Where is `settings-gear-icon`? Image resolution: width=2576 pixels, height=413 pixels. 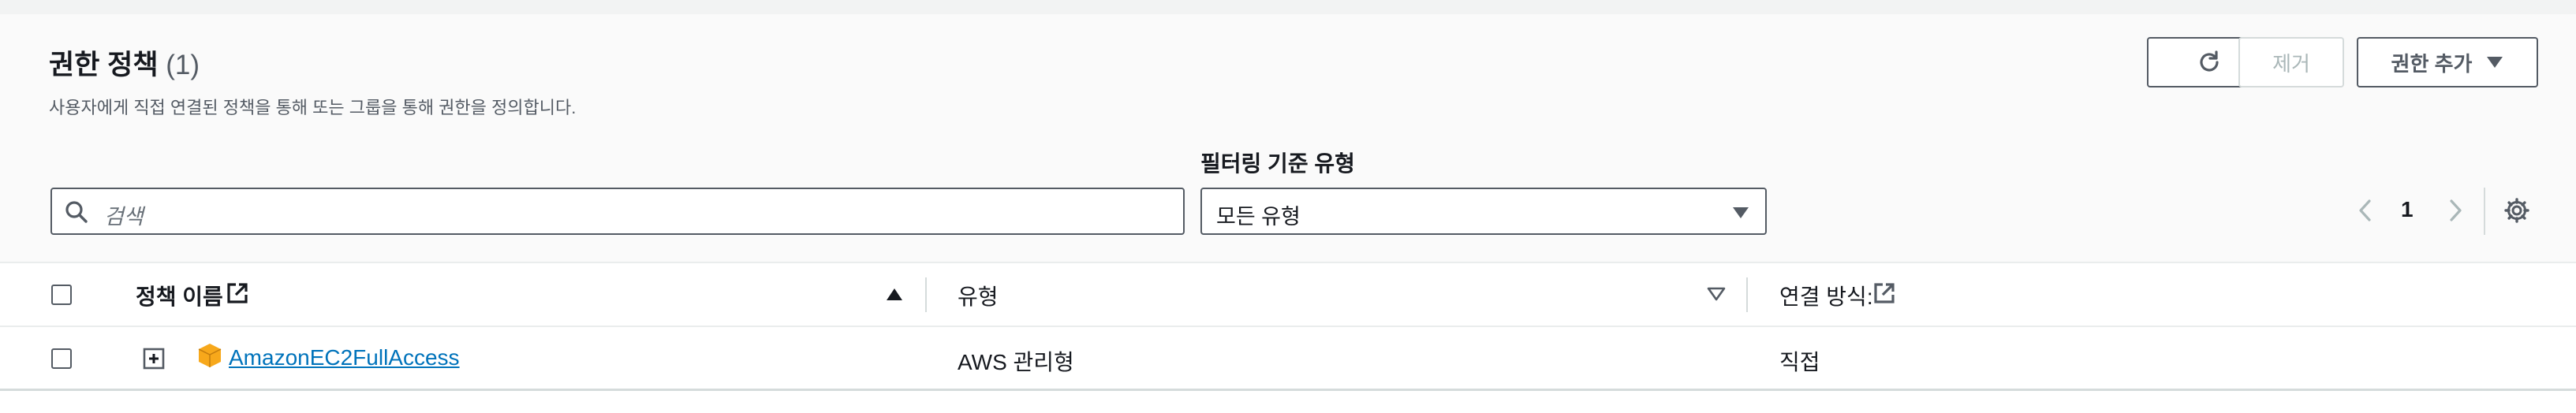
settings-gear-icon is located at coordinates (2516, 210).